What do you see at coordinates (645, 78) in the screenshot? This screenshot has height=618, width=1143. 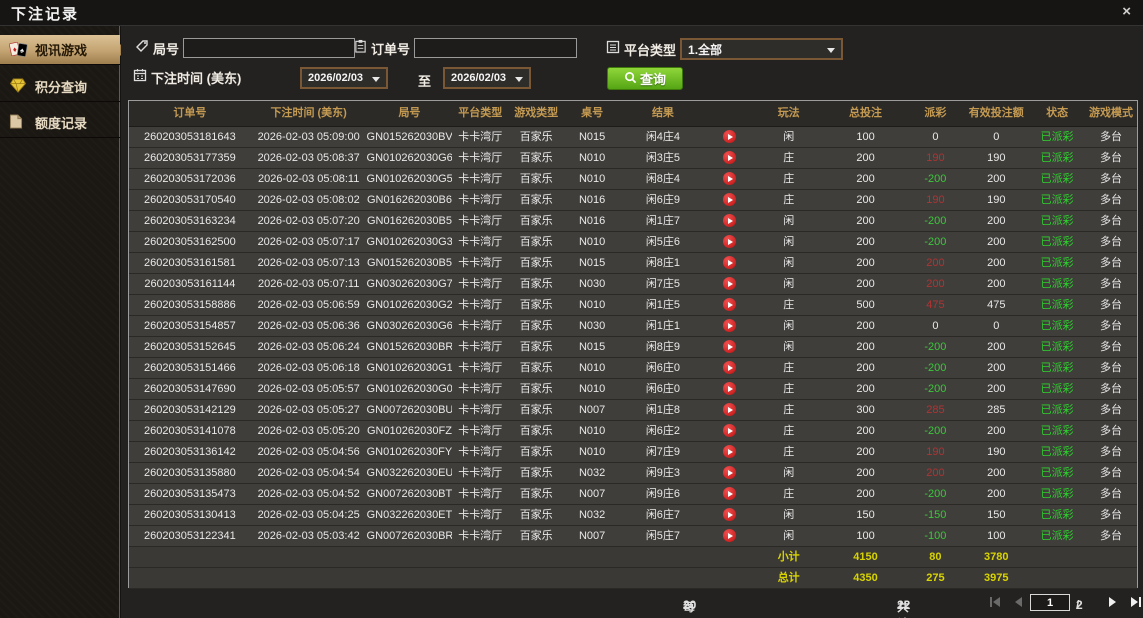 I see `search-button: 查询` at bounding box center [645, 78].